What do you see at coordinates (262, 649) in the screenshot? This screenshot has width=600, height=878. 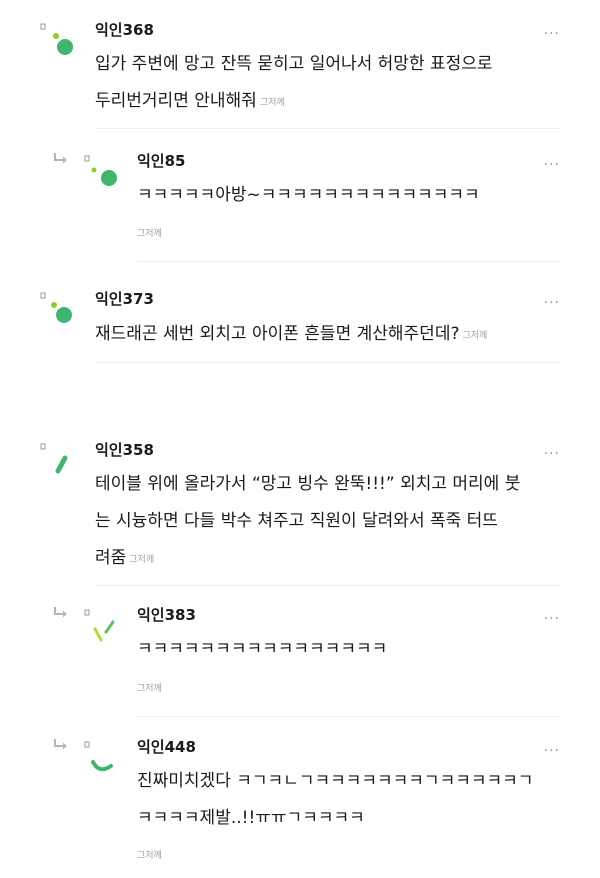 I see `comment-body: ㅋㅋㅋㅋㅋㅋㅋㅋㅋㅋㅋㅋㅋㅋㅋㅋ` at bounding box center [262, 649].